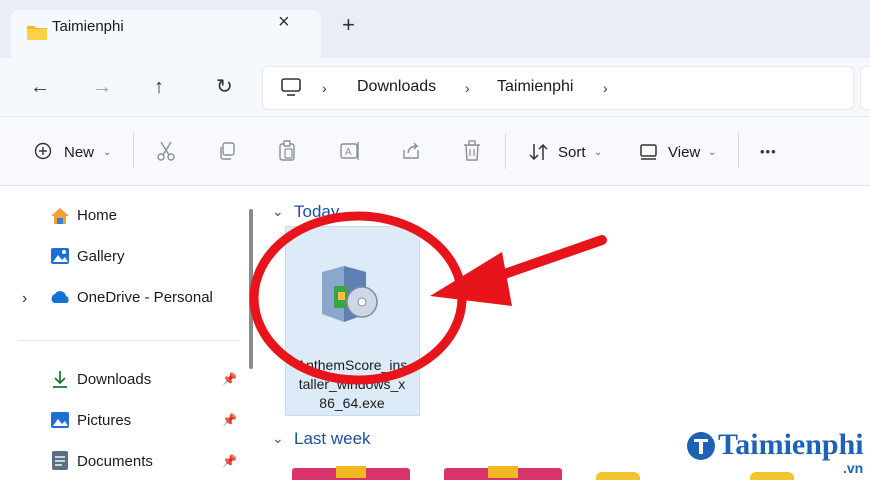 Image resolution: width=870 pixels, height=480 pixels. I want to click on computer-icon, so click(291, 87).